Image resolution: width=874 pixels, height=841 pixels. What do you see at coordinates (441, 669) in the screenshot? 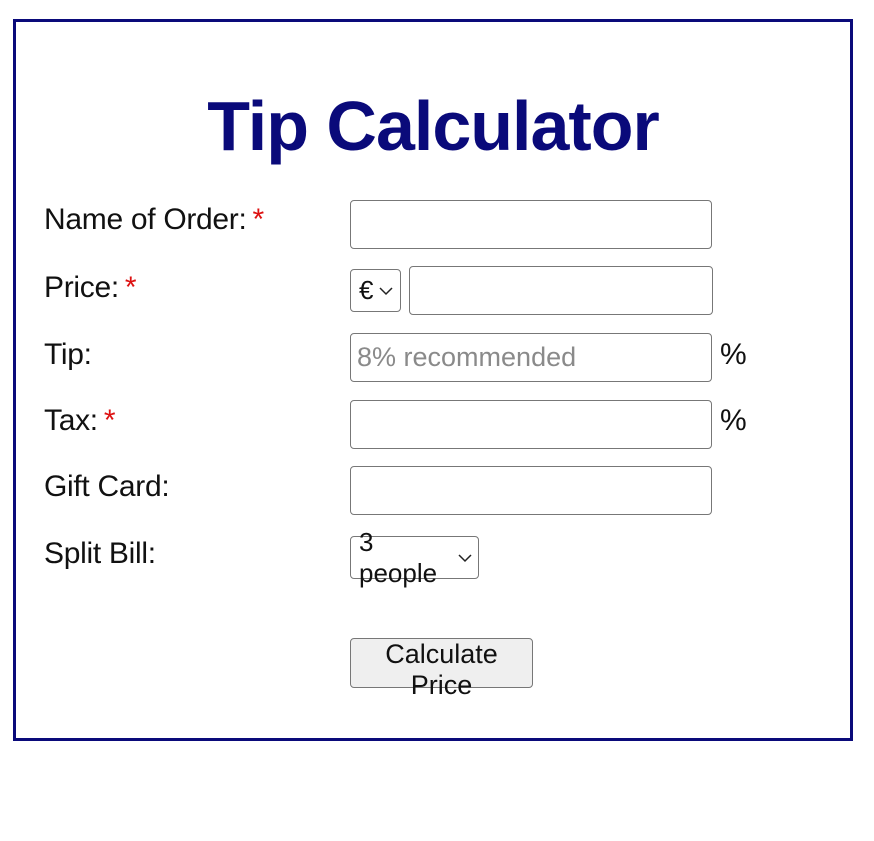
I see `calculate-price-button: Calculate Price` at bounding box center [441, 669].